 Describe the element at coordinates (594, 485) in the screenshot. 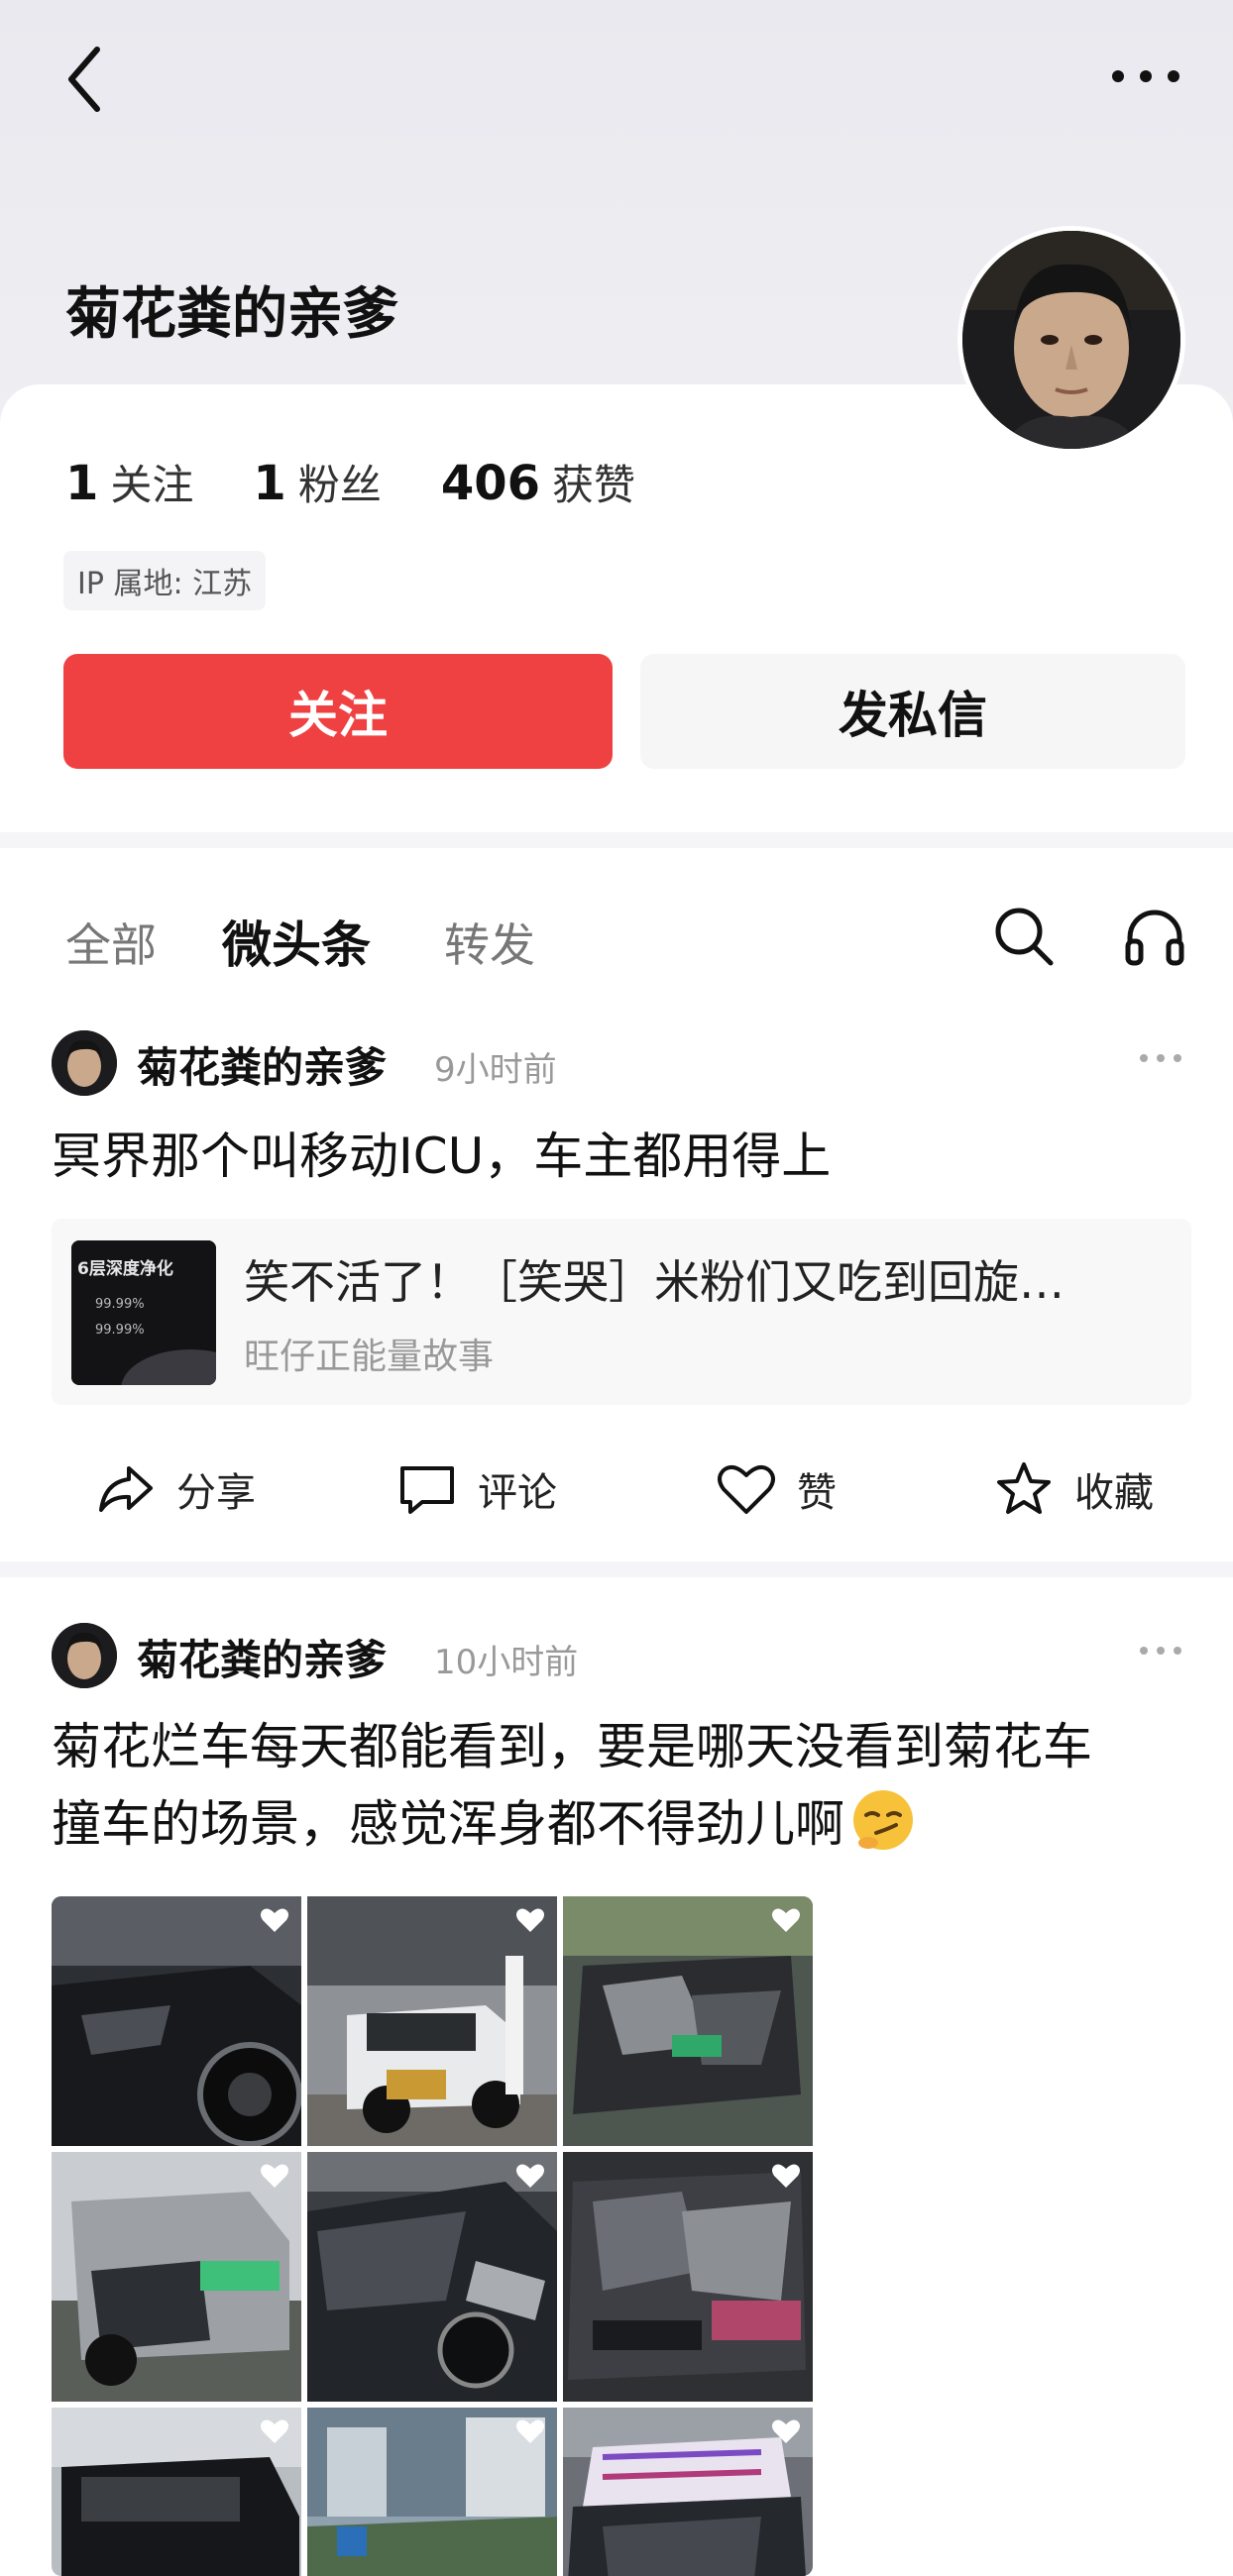

I see `likes-label: 获赞` at that location.